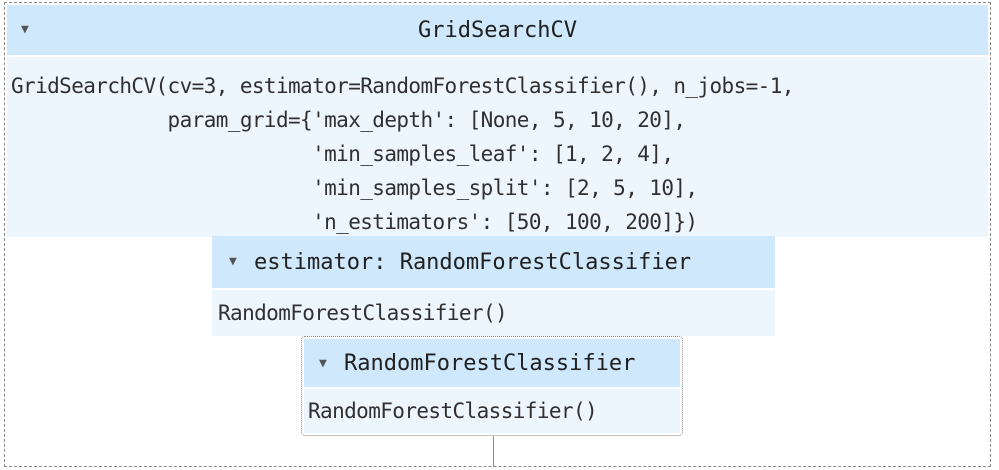 The height and width of the screenshot is (470, 999). I want to click on gridsearchcv-title: GridSearchCV, so click(497, 30).